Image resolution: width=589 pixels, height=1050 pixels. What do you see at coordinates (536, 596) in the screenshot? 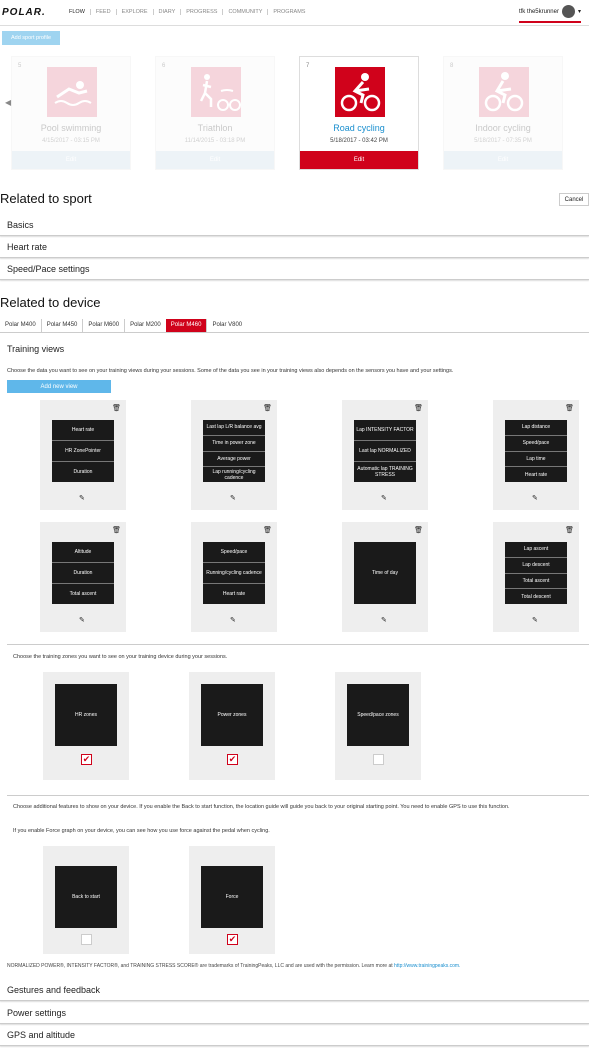
I see `view-field: Total descent` at bounding box center [536, 596].